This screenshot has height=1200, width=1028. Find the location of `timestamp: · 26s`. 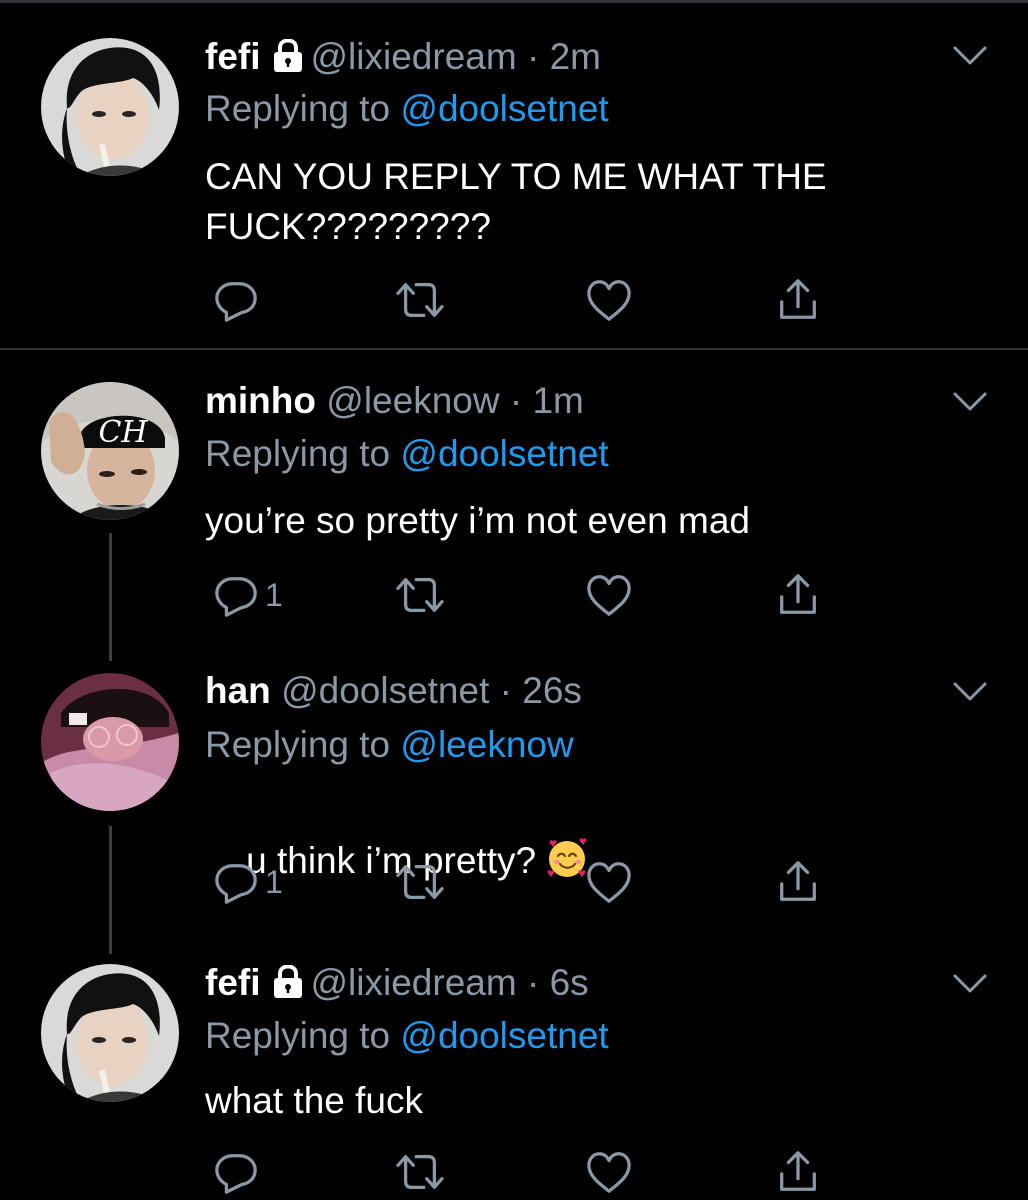

timestamp: · 26s is located at coordinates (541, 690).